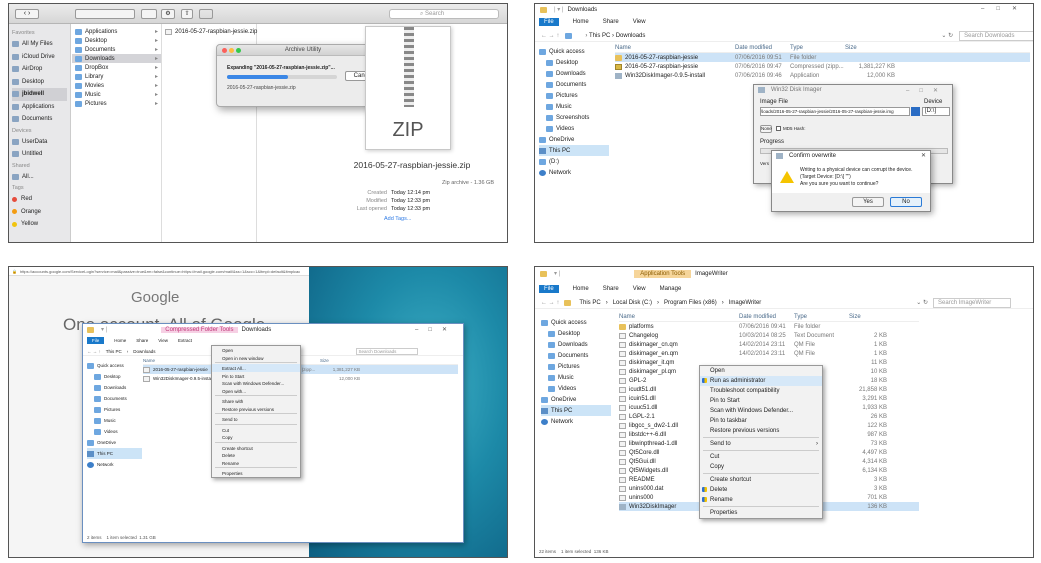  Describe the element at coordinates (761, 421) in the screenshot. I see `menu-item-pin-to-taskbar: Pin to taskbar` at that location.